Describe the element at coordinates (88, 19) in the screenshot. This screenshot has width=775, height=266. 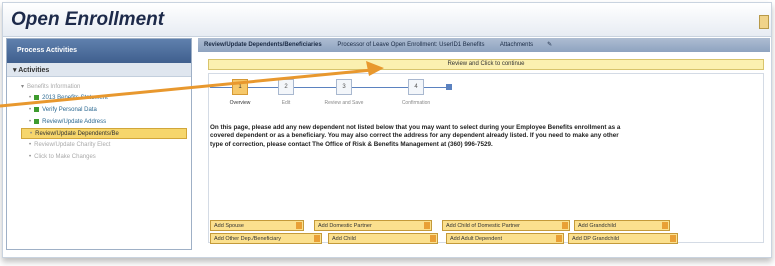
I see `page-title: Open Enrollment` at that location.